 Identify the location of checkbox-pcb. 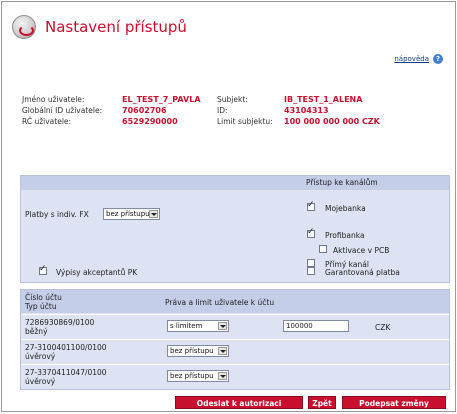
(323, 249).